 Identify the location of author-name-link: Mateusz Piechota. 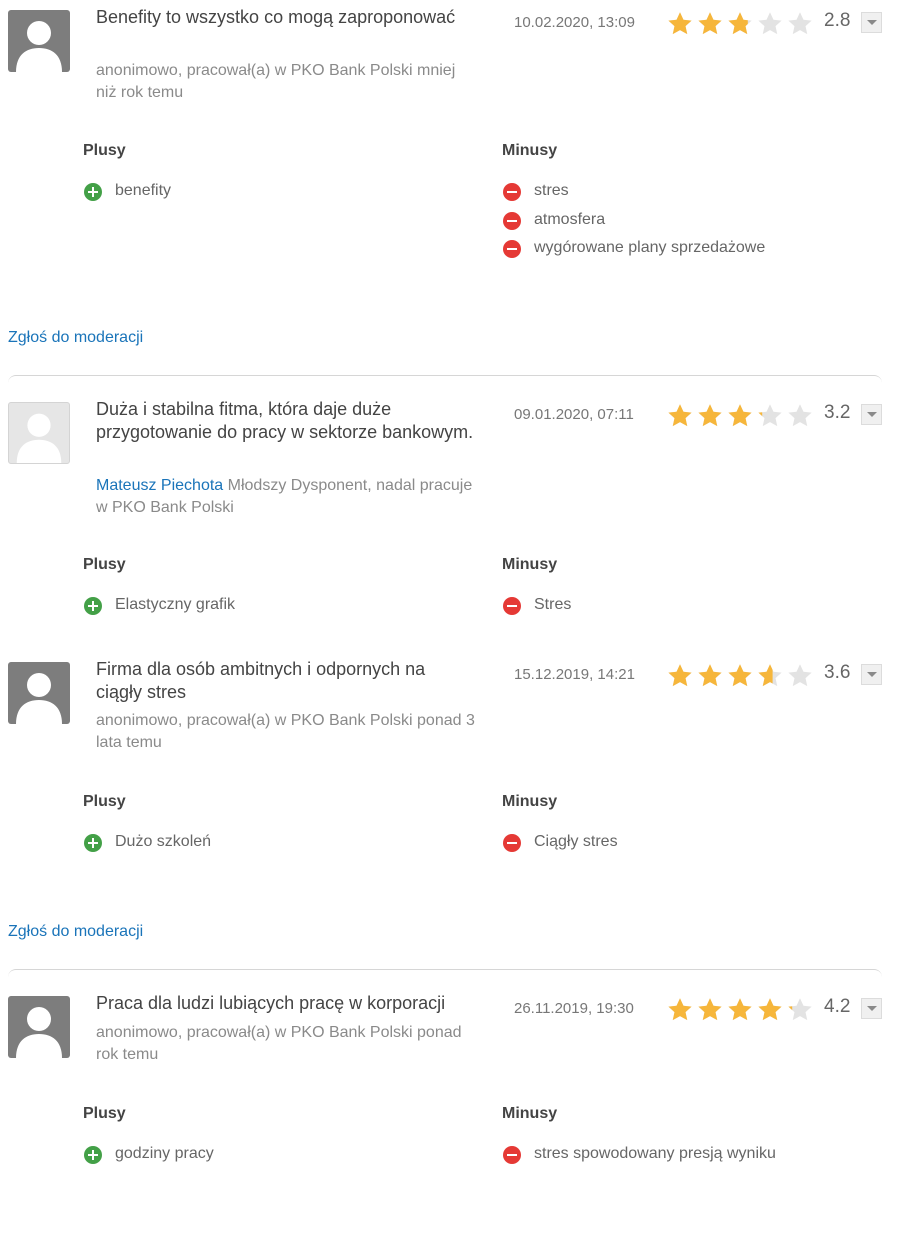
(159, 485).